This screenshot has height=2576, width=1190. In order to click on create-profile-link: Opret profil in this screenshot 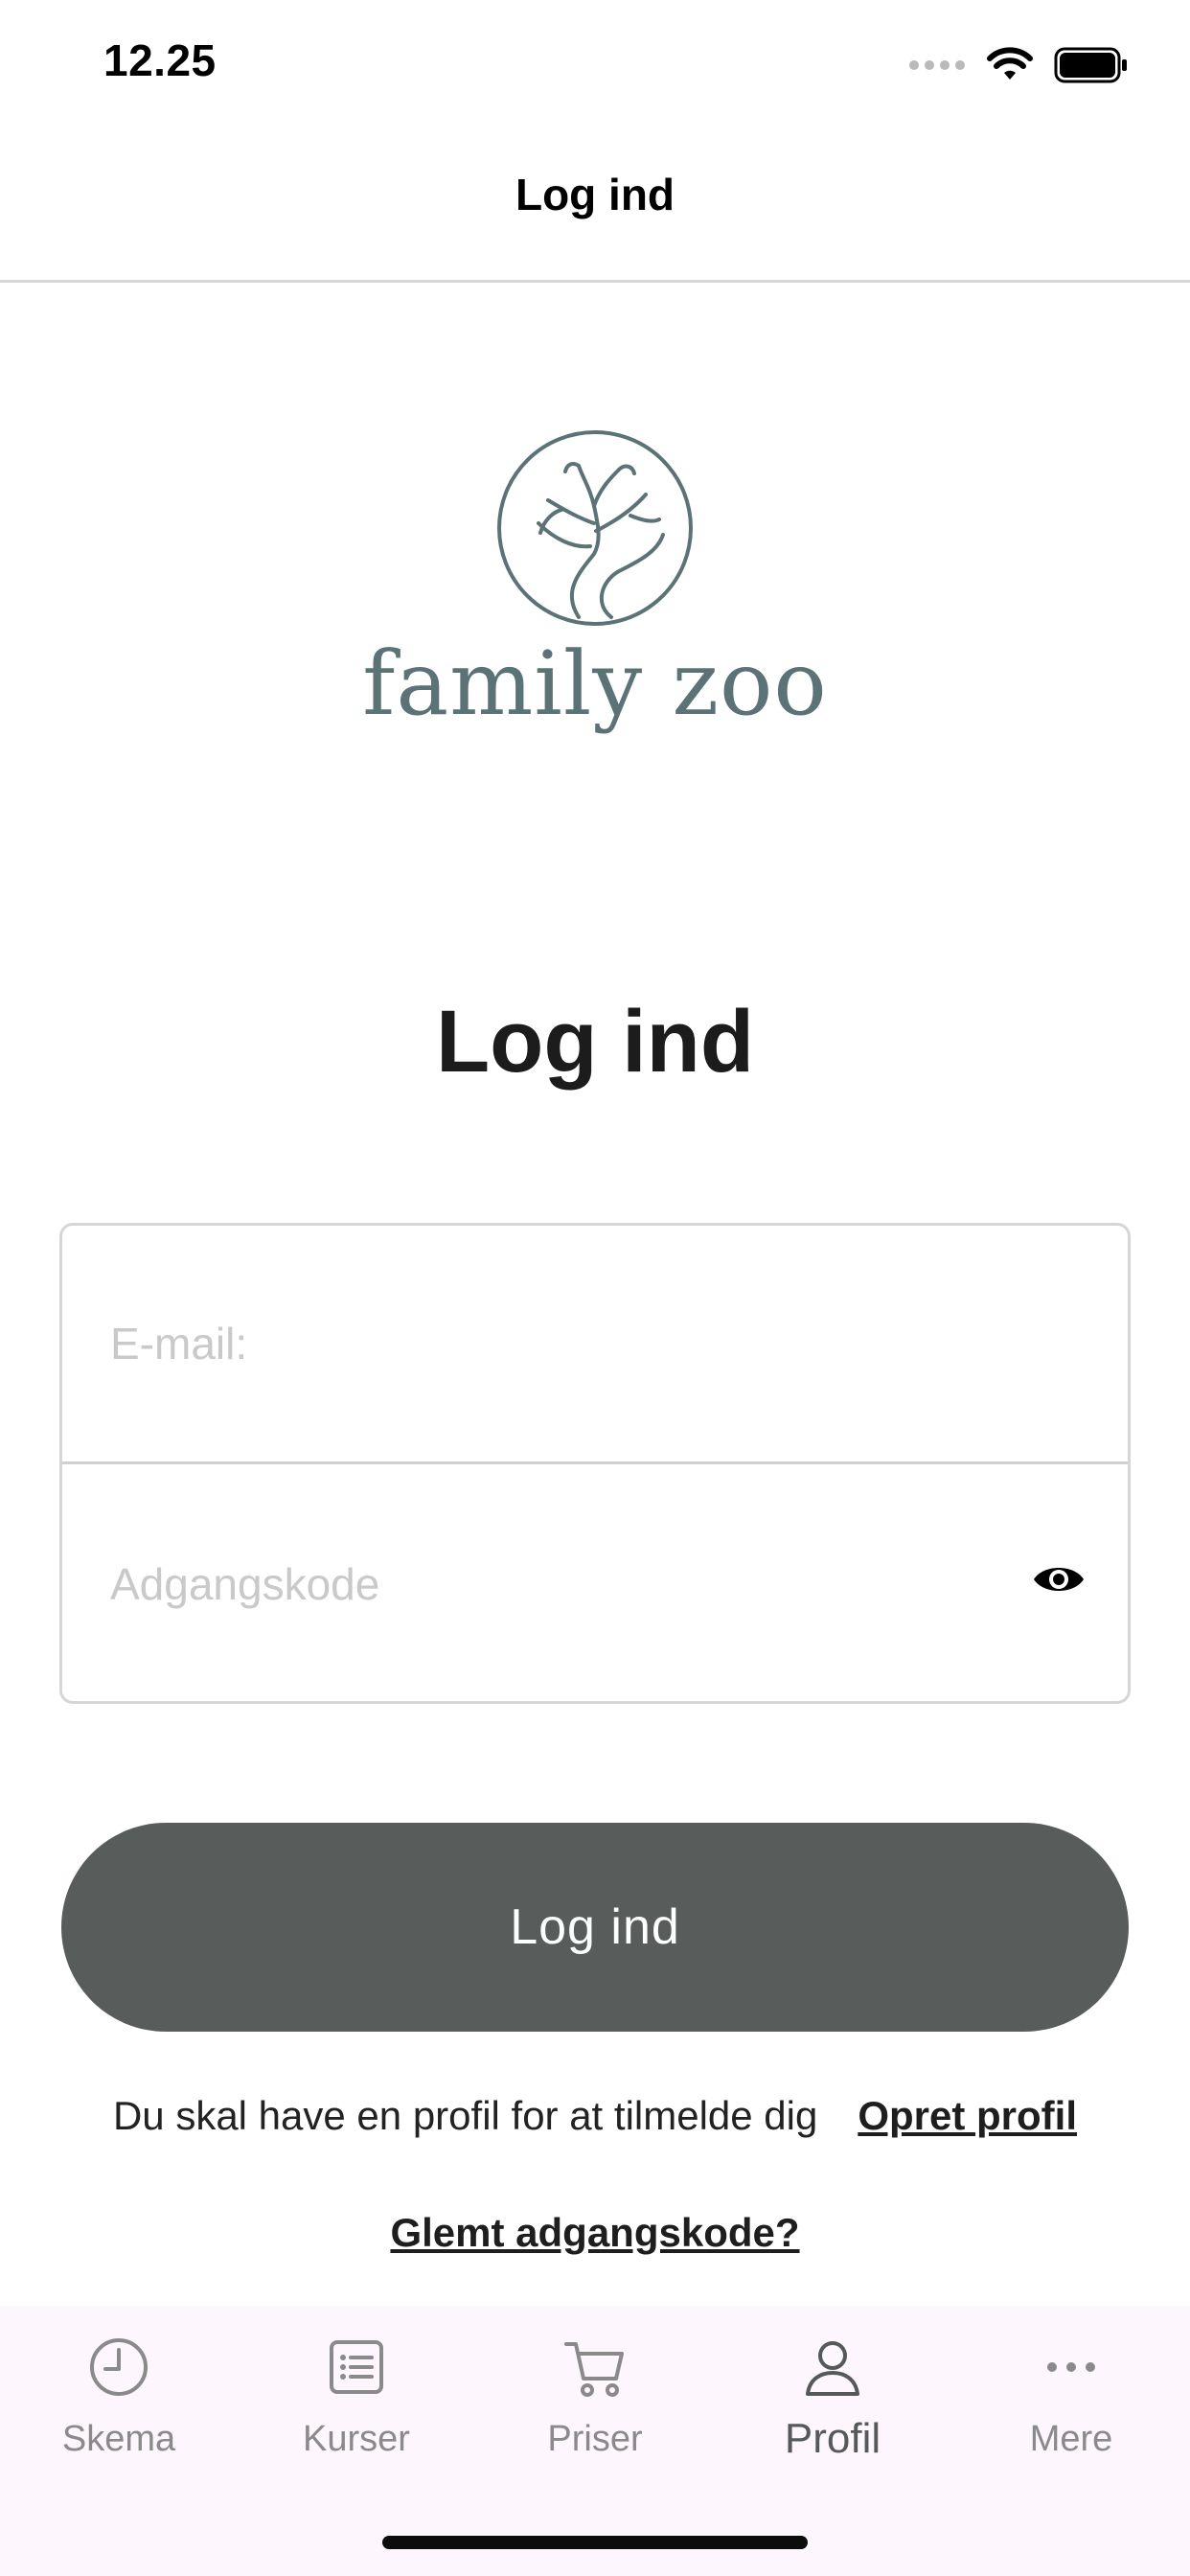, I will do `click(968, 2116)`.